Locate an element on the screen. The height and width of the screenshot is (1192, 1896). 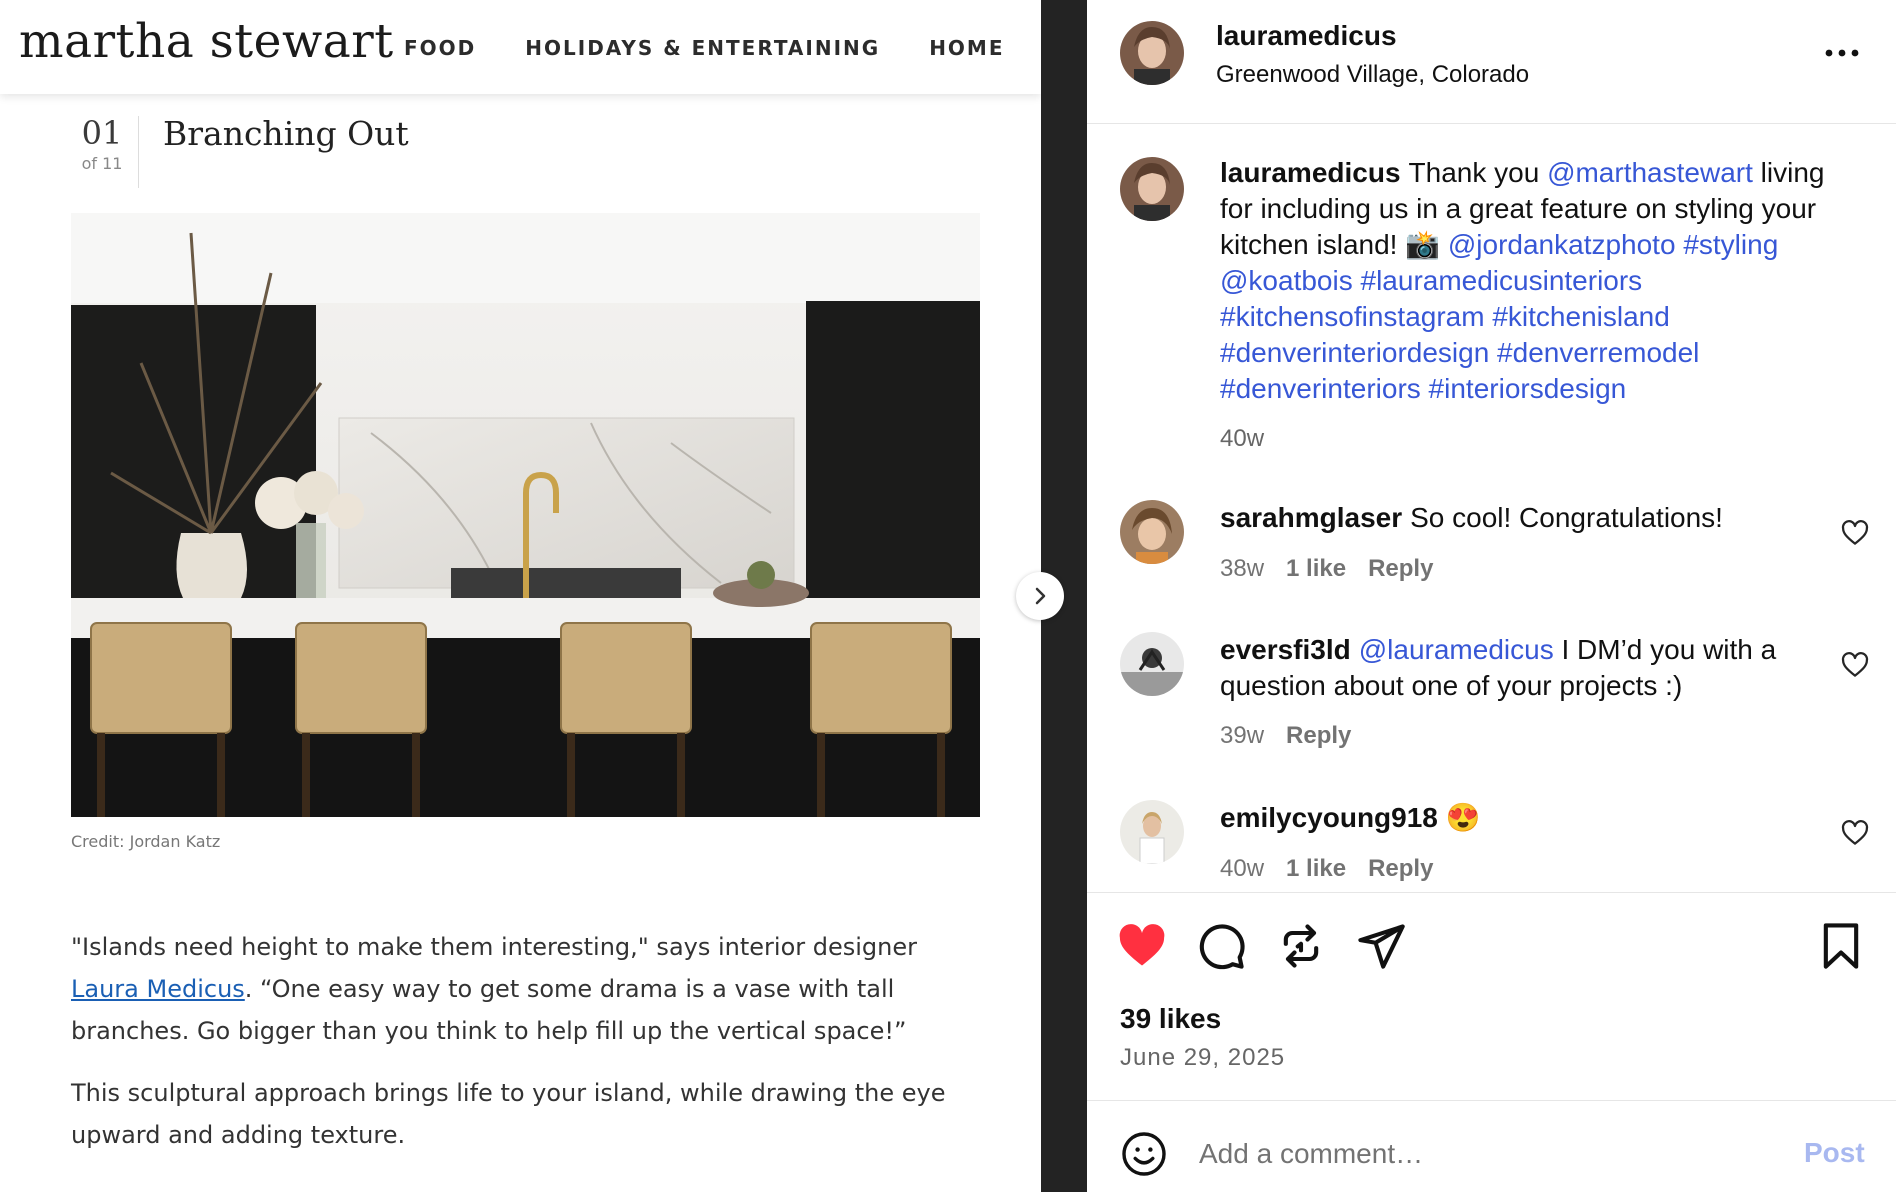
mention-koatbois: @koatbois is located at coordinates (1286, 280).